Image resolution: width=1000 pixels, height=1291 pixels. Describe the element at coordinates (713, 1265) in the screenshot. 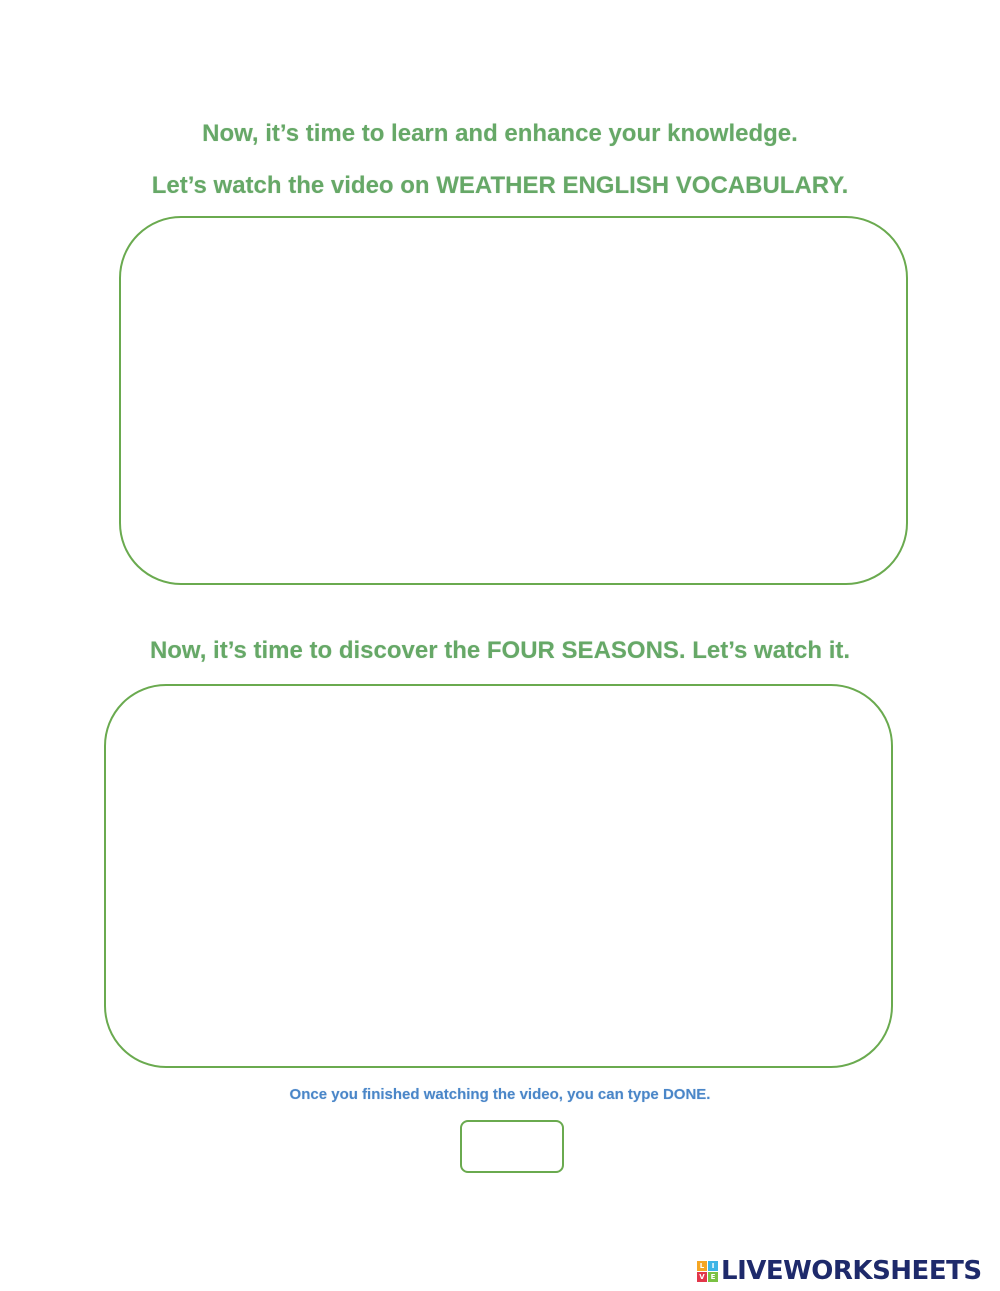

I see `logo-mark-letter: I` at that location.